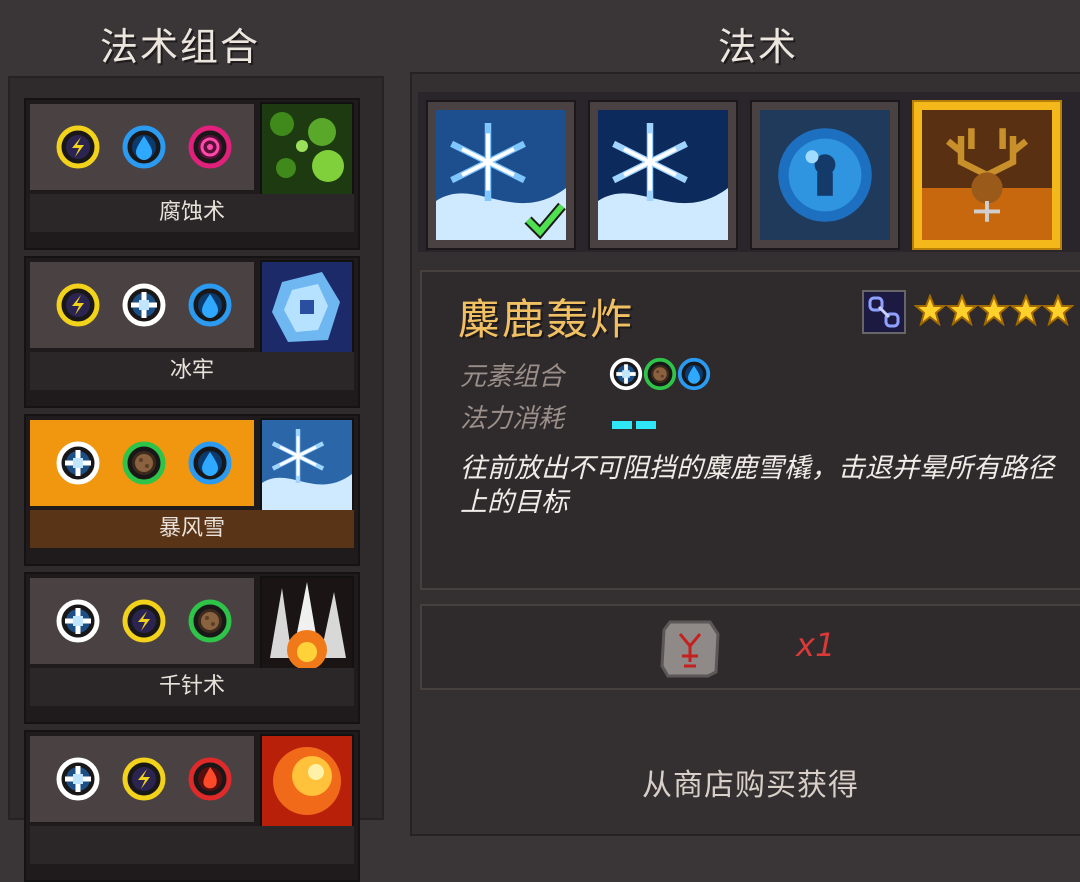 The image size is (1080, 882). What do you see at coordinates (192, 371) in the screenshot?
I see `combo-label: 冰牢` at bounding box center [192, 371].